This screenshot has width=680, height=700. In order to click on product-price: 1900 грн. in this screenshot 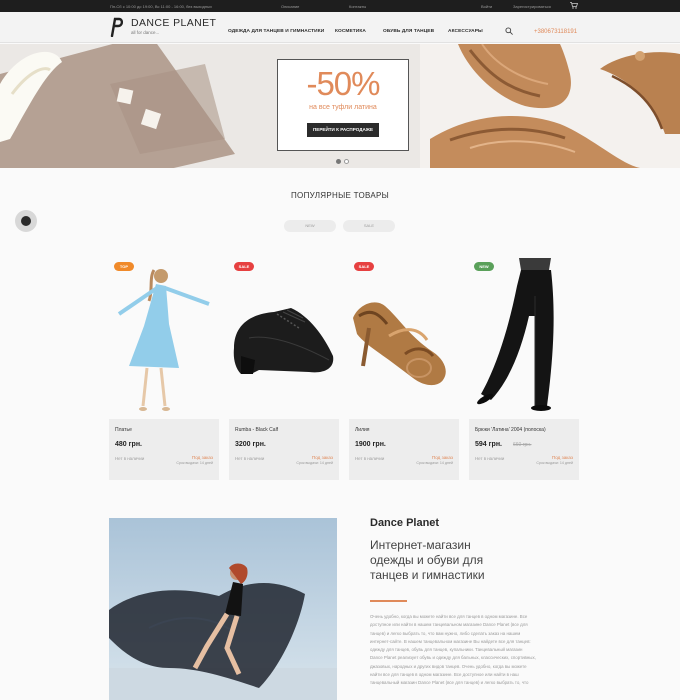, I will do `click(370, 444)`.